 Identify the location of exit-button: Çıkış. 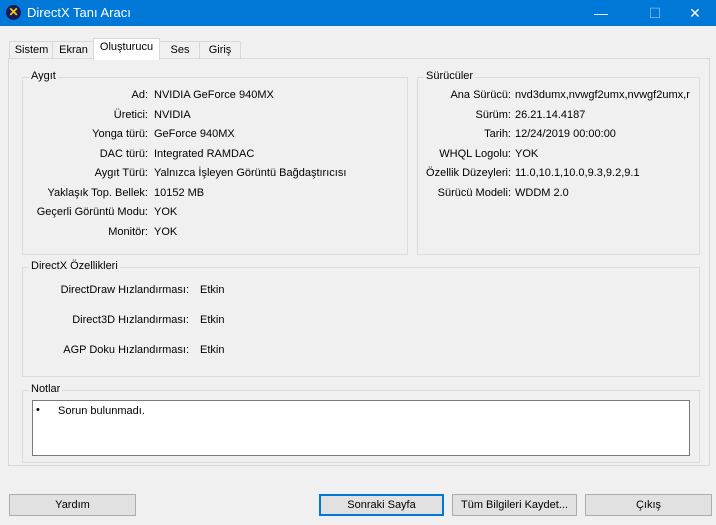
(648, 505).